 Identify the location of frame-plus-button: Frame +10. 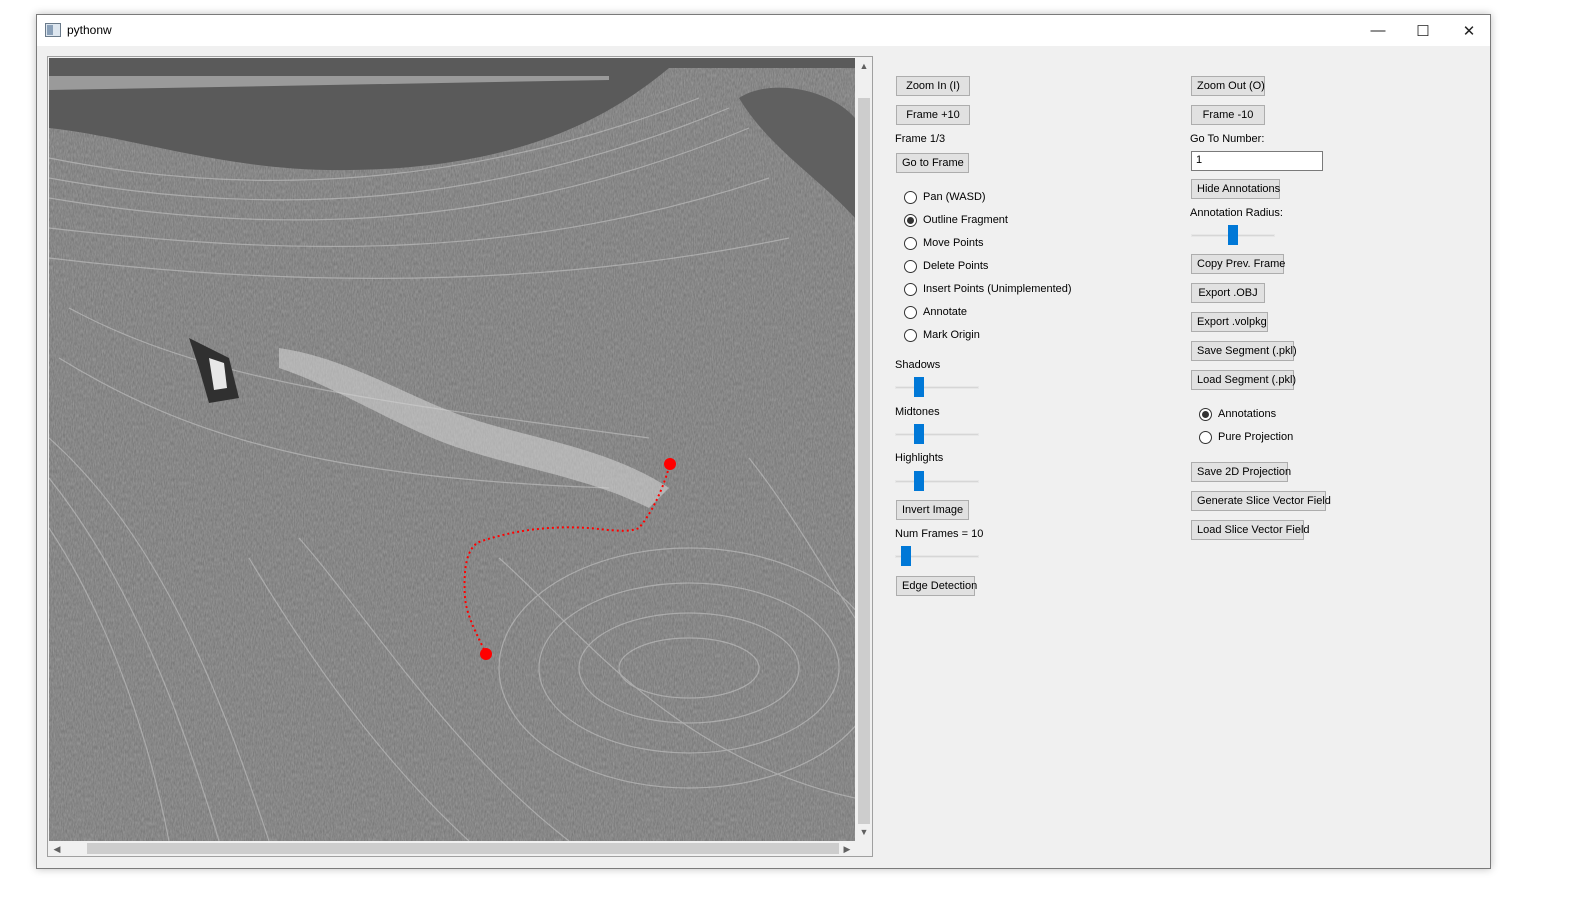
(933, 115).